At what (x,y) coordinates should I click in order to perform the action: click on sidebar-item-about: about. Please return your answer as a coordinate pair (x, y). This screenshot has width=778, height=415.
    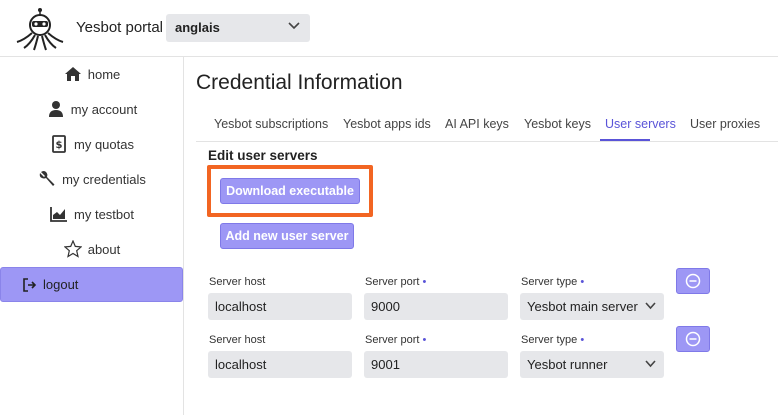
    Looking at the image, I should click on (92, 249).